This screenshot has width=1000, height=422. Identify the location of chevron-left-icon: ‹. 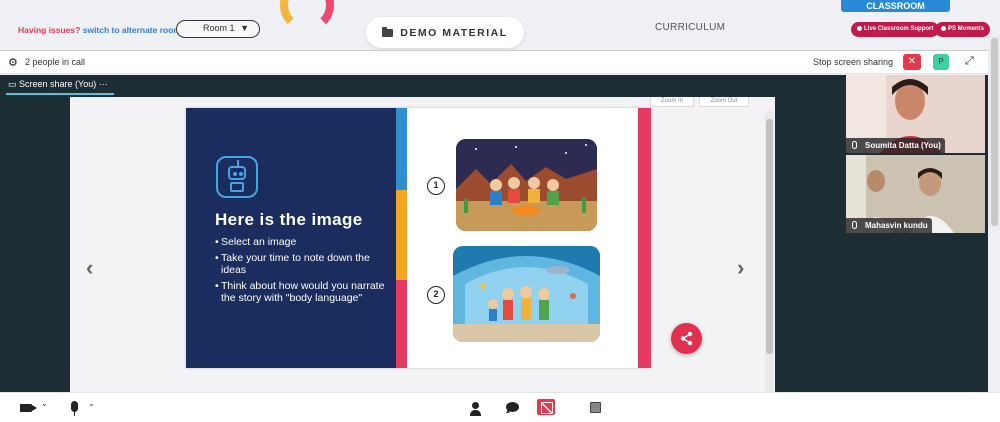
(89, 268).